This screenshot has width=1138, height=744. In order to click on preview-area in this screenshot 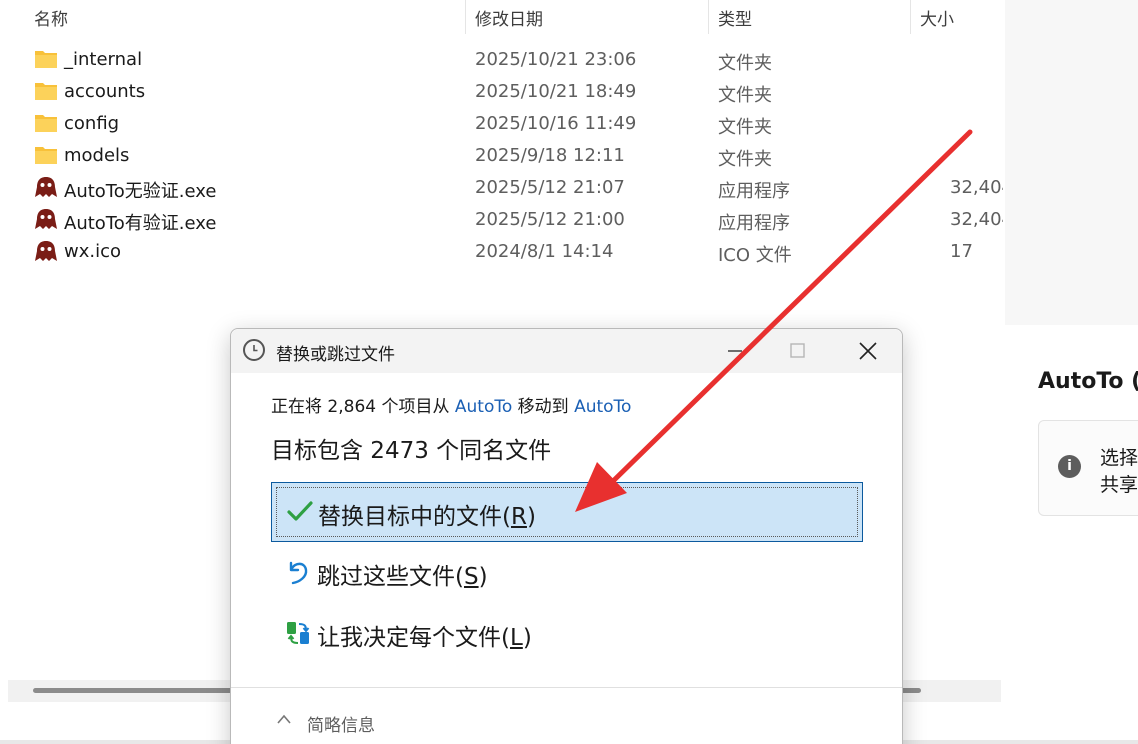, I will do `click(1071, 162)`.